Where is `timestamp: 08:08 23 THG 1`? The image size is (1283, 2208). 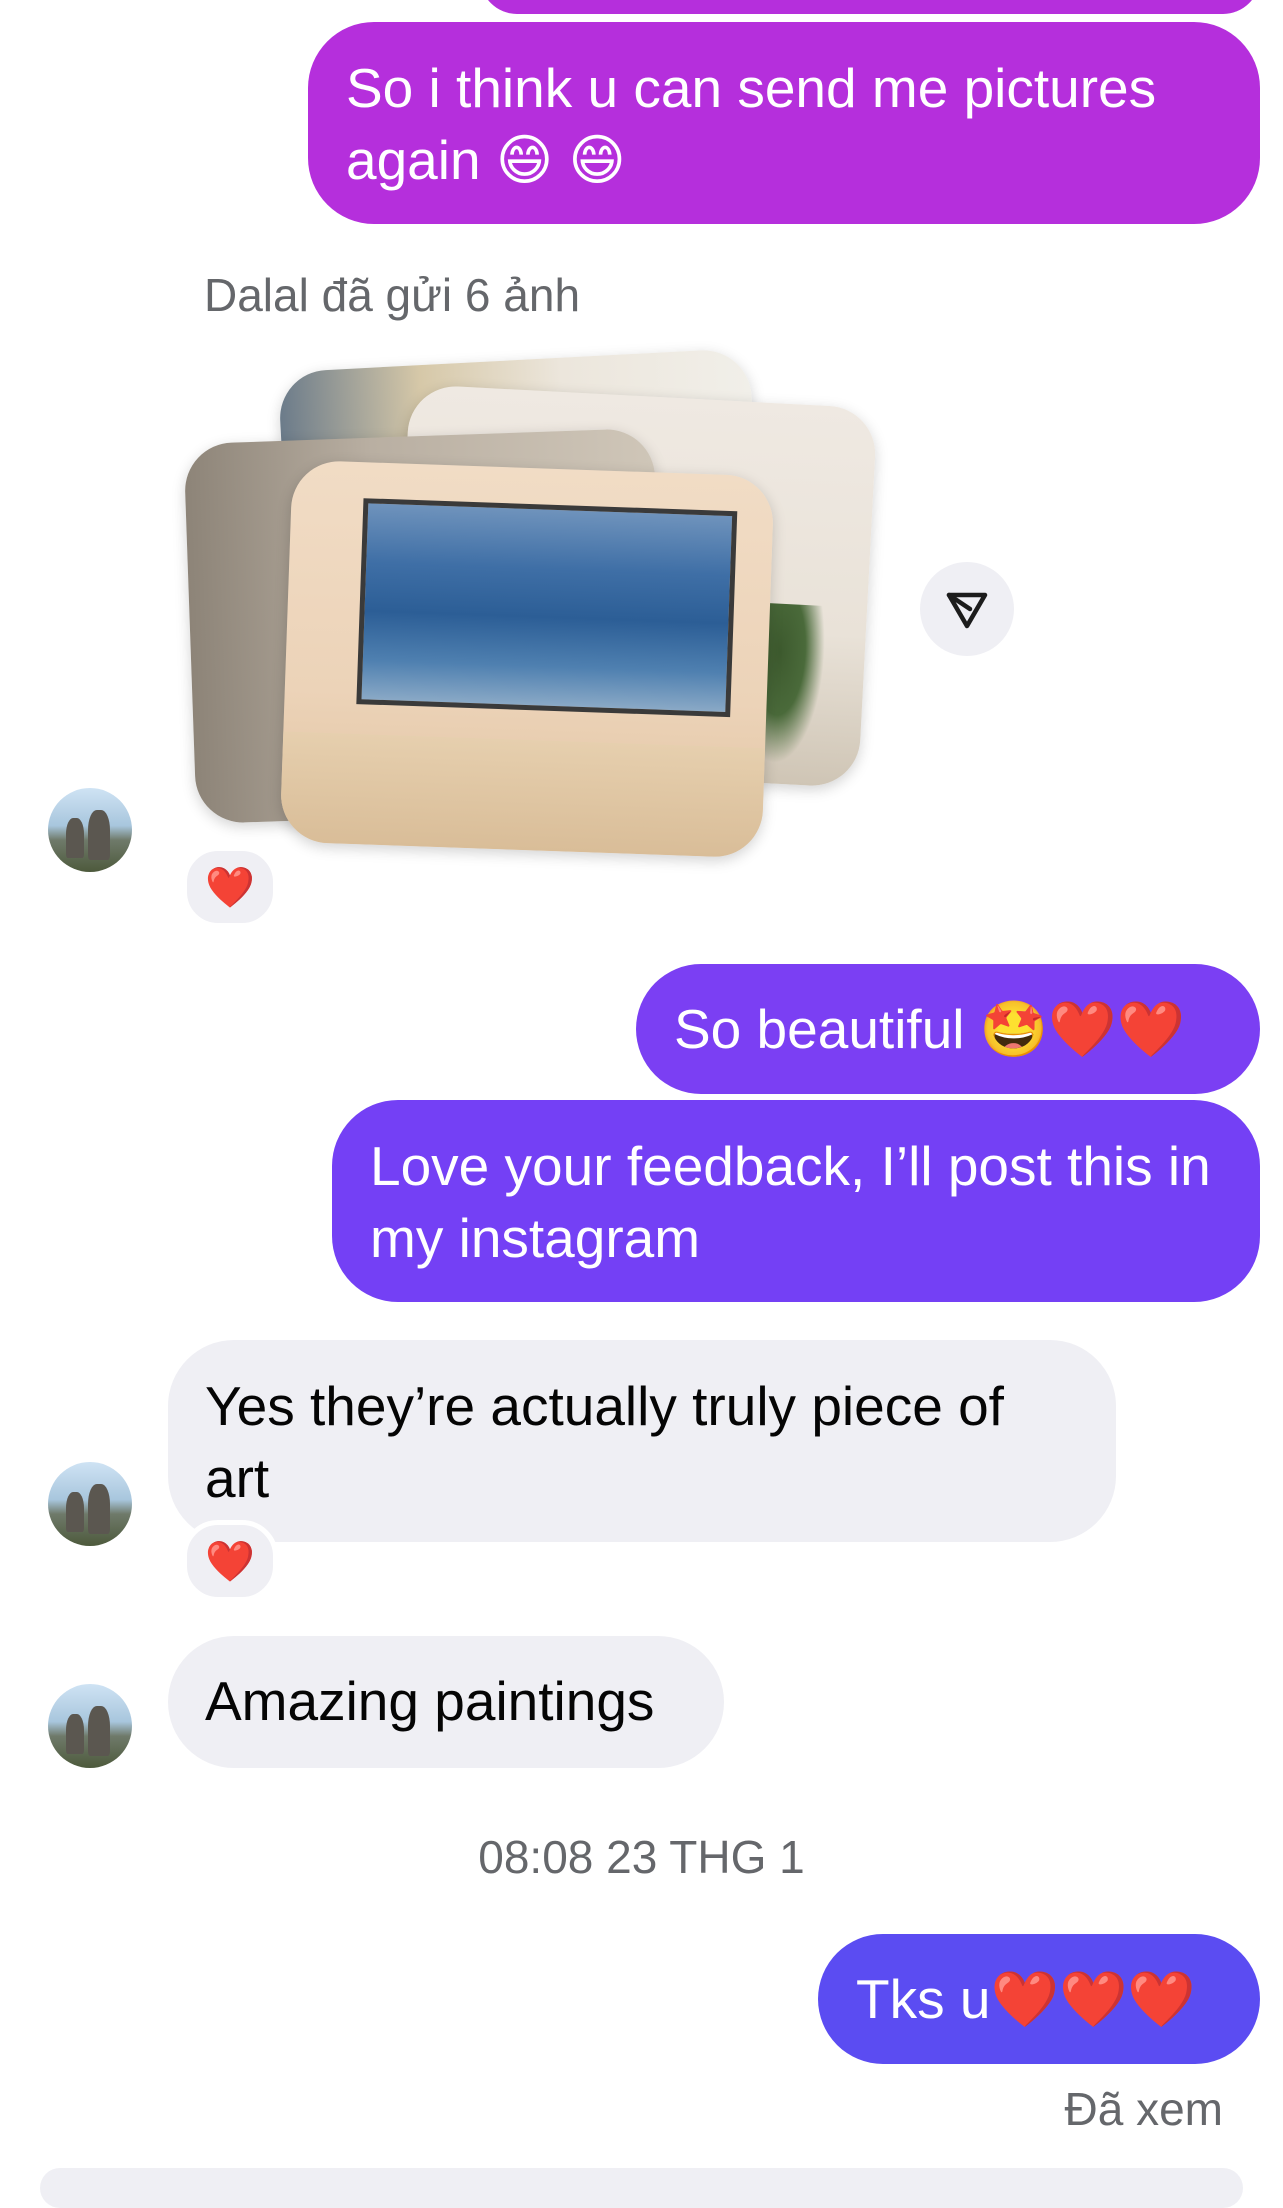
timestamp: 08:08 23 THG 1 is located at coordinates (641, 1857).